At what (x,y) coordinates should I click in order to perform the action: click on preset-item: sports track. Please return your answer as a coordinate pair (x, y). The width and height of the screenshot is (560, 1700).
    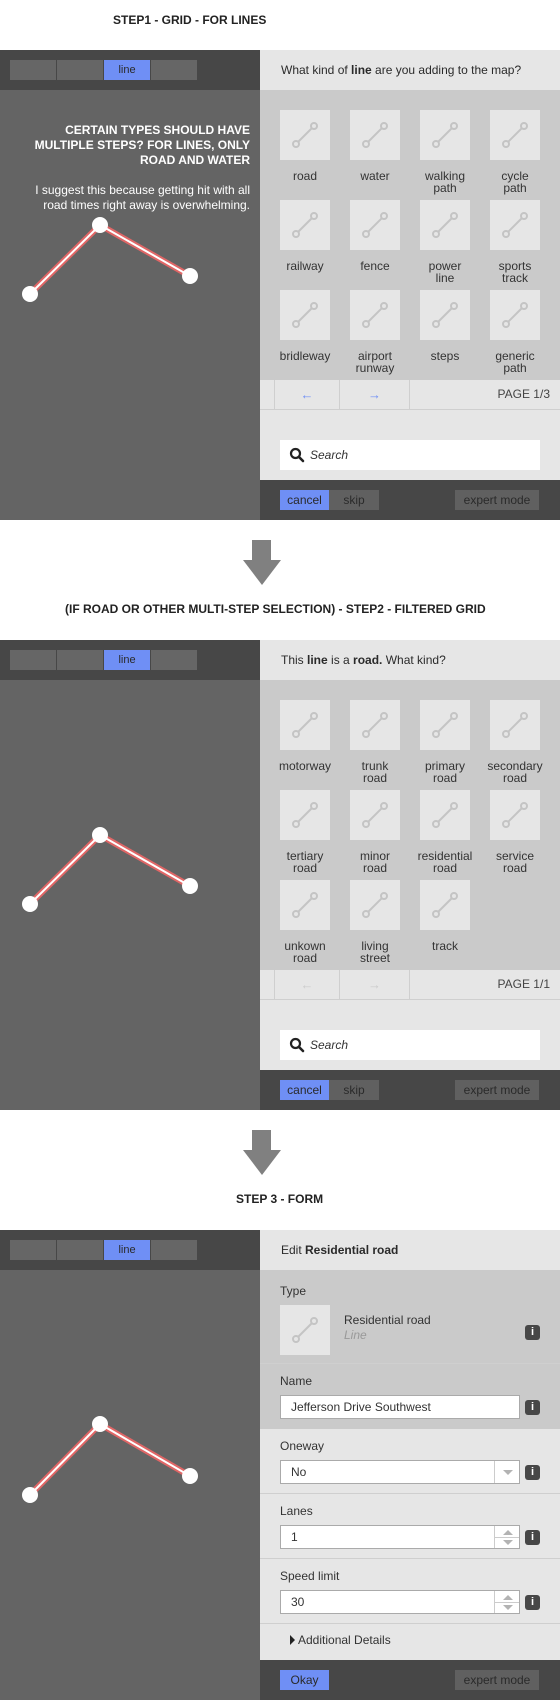
    Looking at the image, I should click on (515, 242).